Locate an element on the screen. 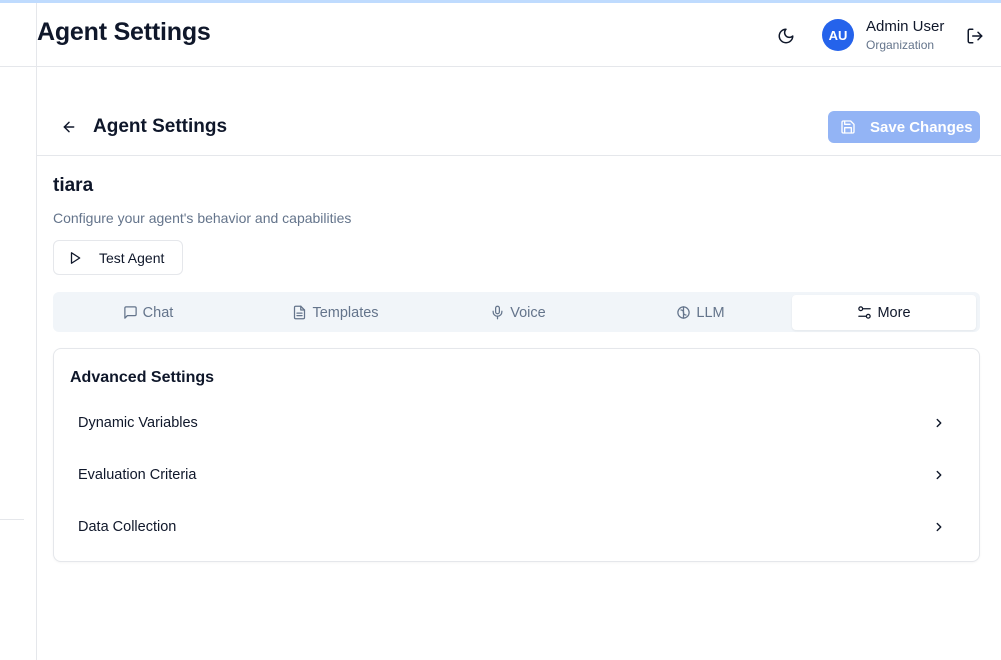  tab-llm: LLM is located at coordinates (700, 312).